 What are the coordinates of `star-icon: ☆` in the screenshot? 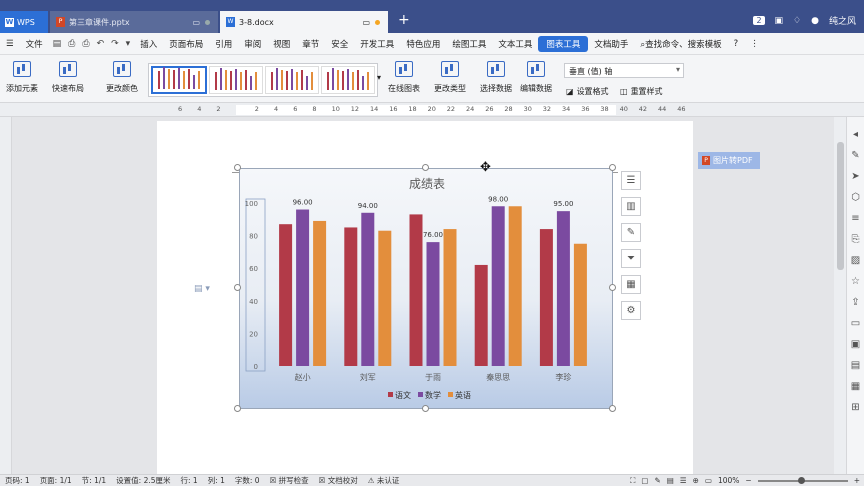 It's located at (855, 281).